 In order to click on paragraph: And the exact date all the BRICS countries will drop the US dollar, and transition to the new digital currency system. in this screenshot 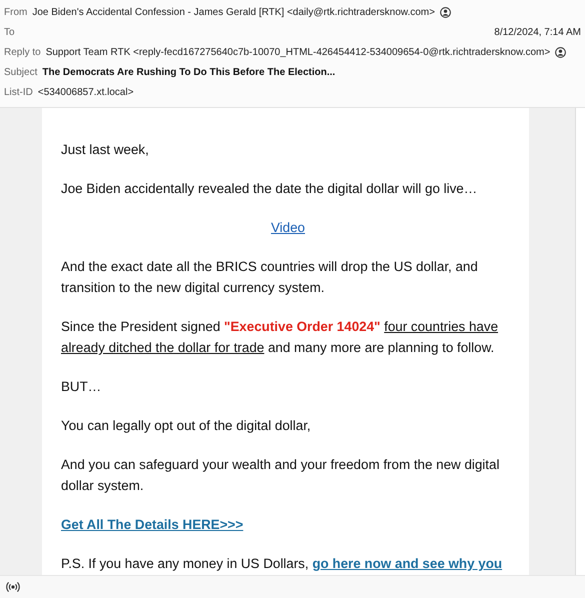, I will do `click(270, 277)`.